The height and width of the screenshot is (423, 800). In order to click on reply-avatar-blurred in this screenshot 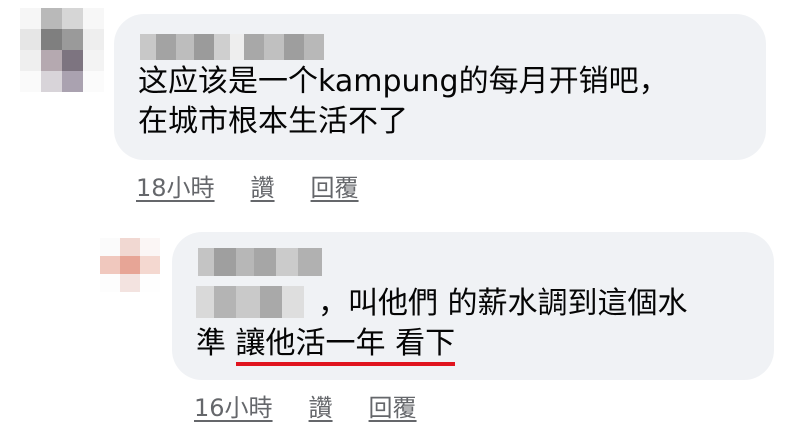, I will do `click(130, 265)`.